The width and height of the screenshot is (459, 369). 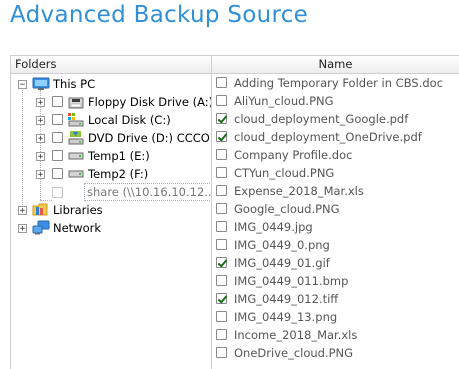 What do you see at coordinates (22, 85) in the screenshot?
I see `collapse-toggle: −` at bounding box center [22, 85].